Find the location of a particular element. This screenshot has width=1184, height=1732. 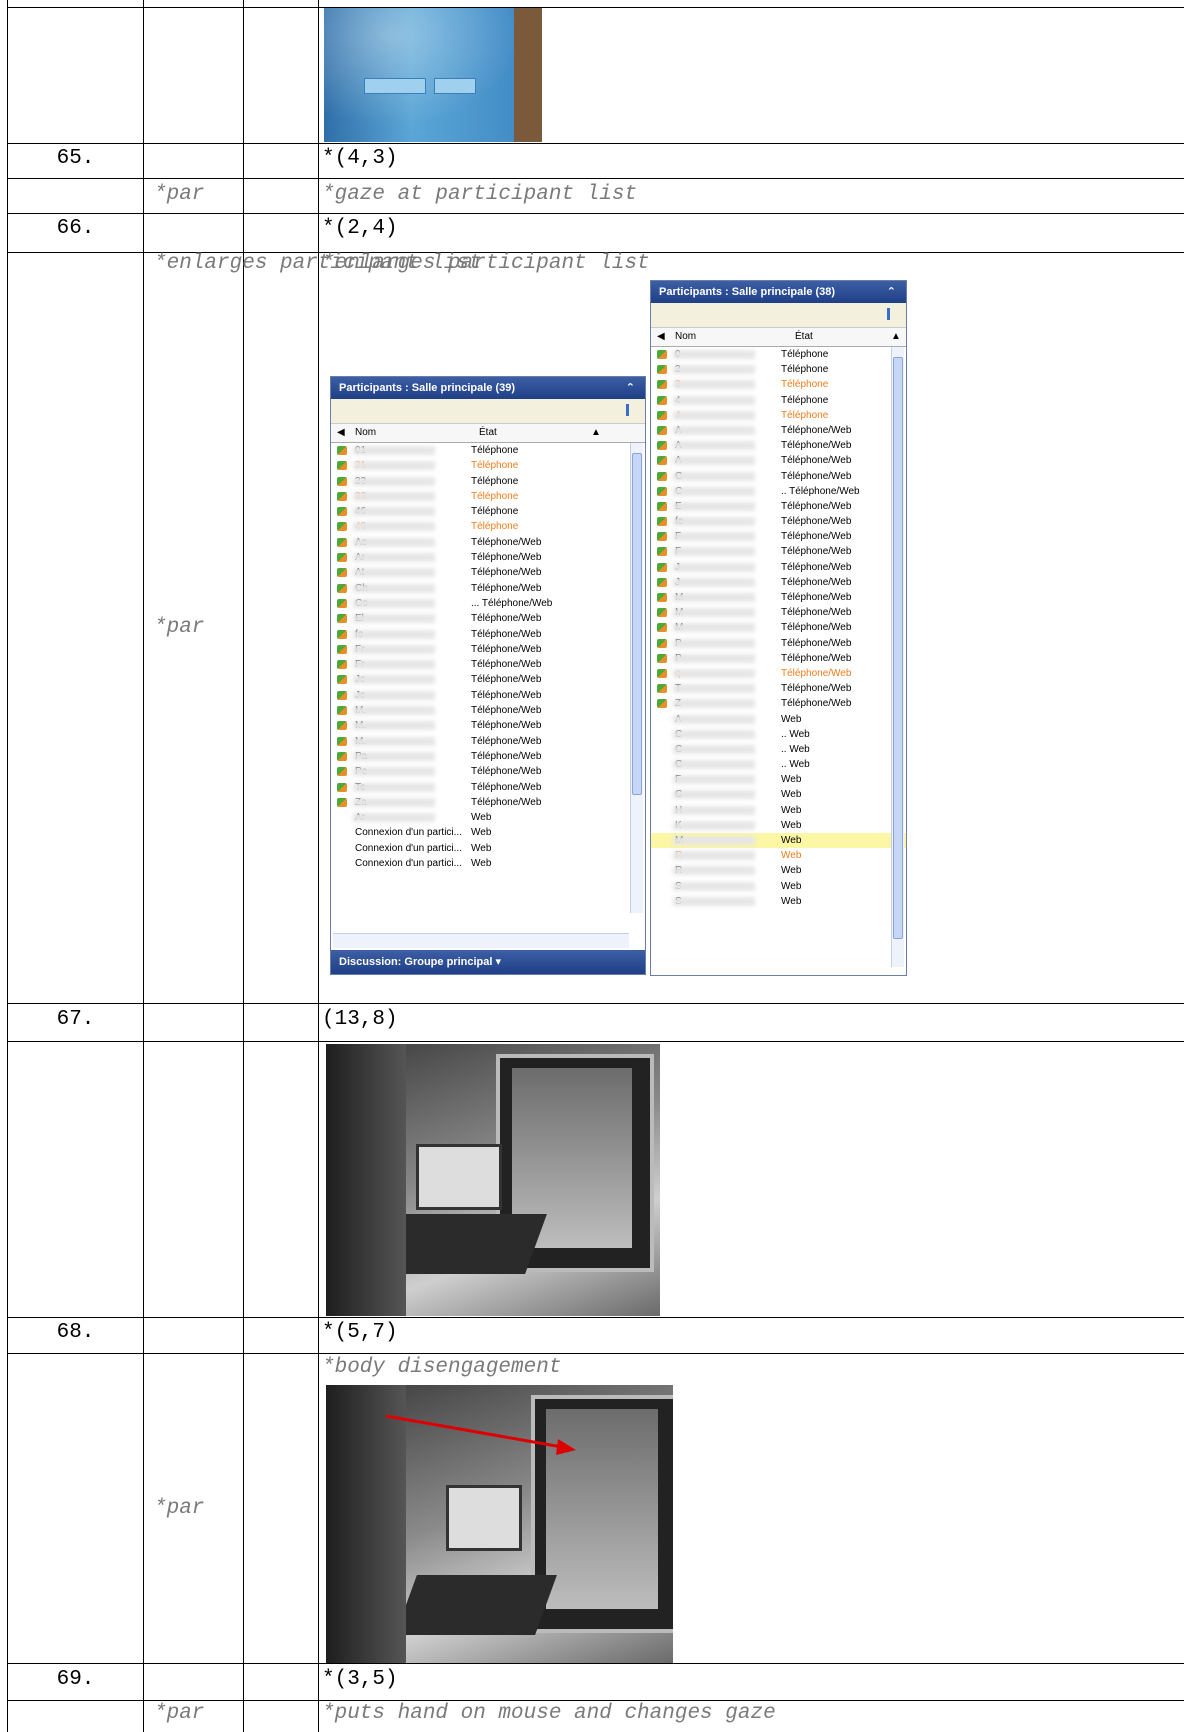

participant-row: ElTéléphone/Web is located at coordinates (488, 618).